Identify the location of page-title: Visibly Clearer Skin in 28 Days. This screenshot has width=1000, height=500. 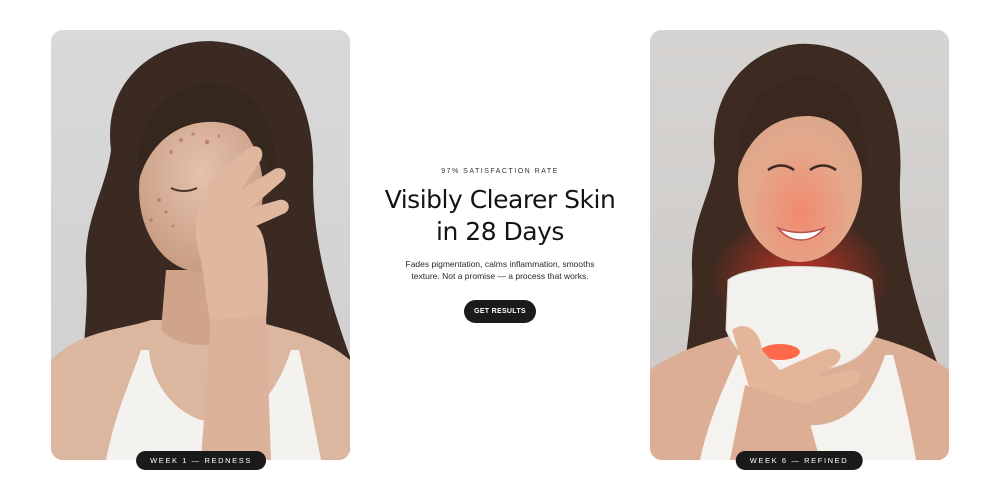
(500, 216).